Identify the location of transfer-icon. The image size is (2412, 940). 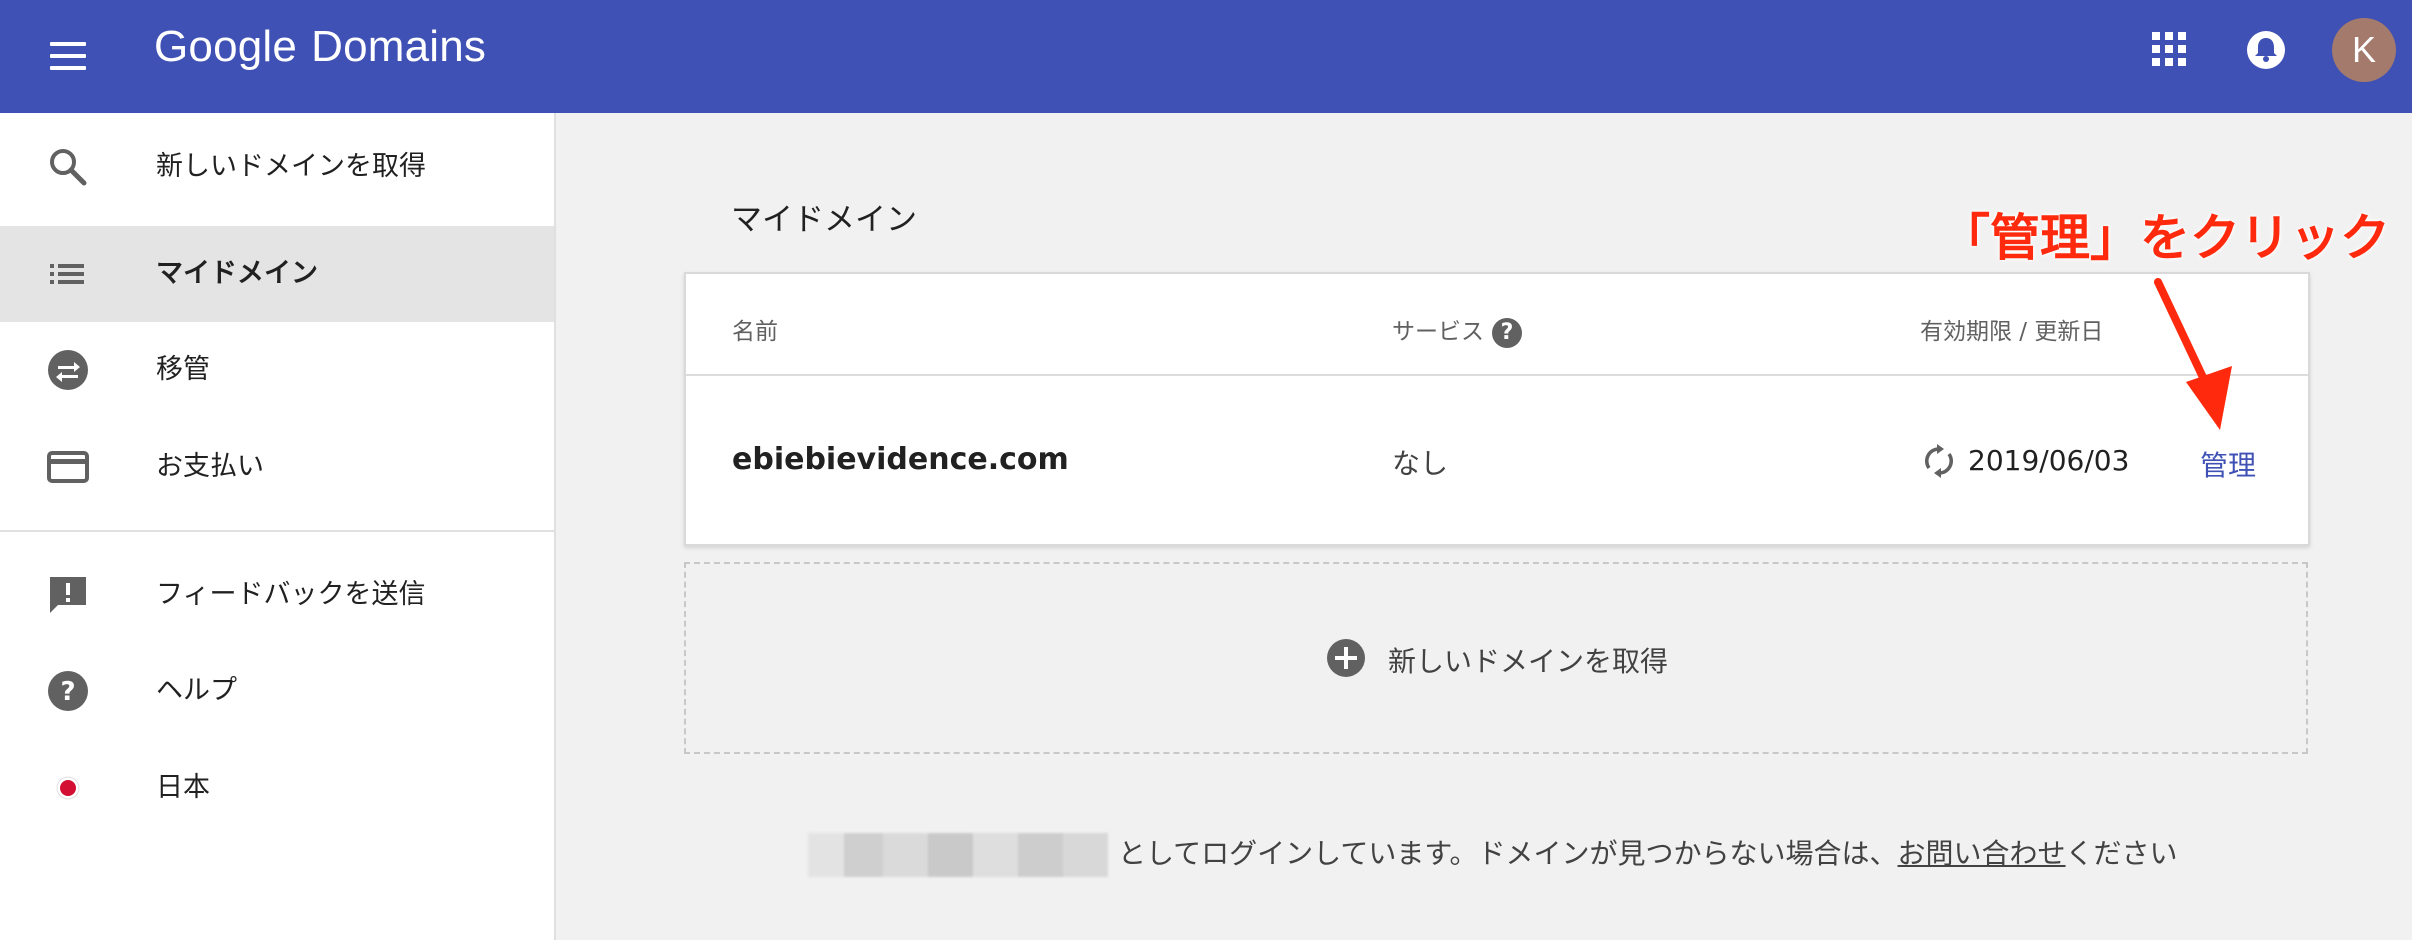
(68, 370).